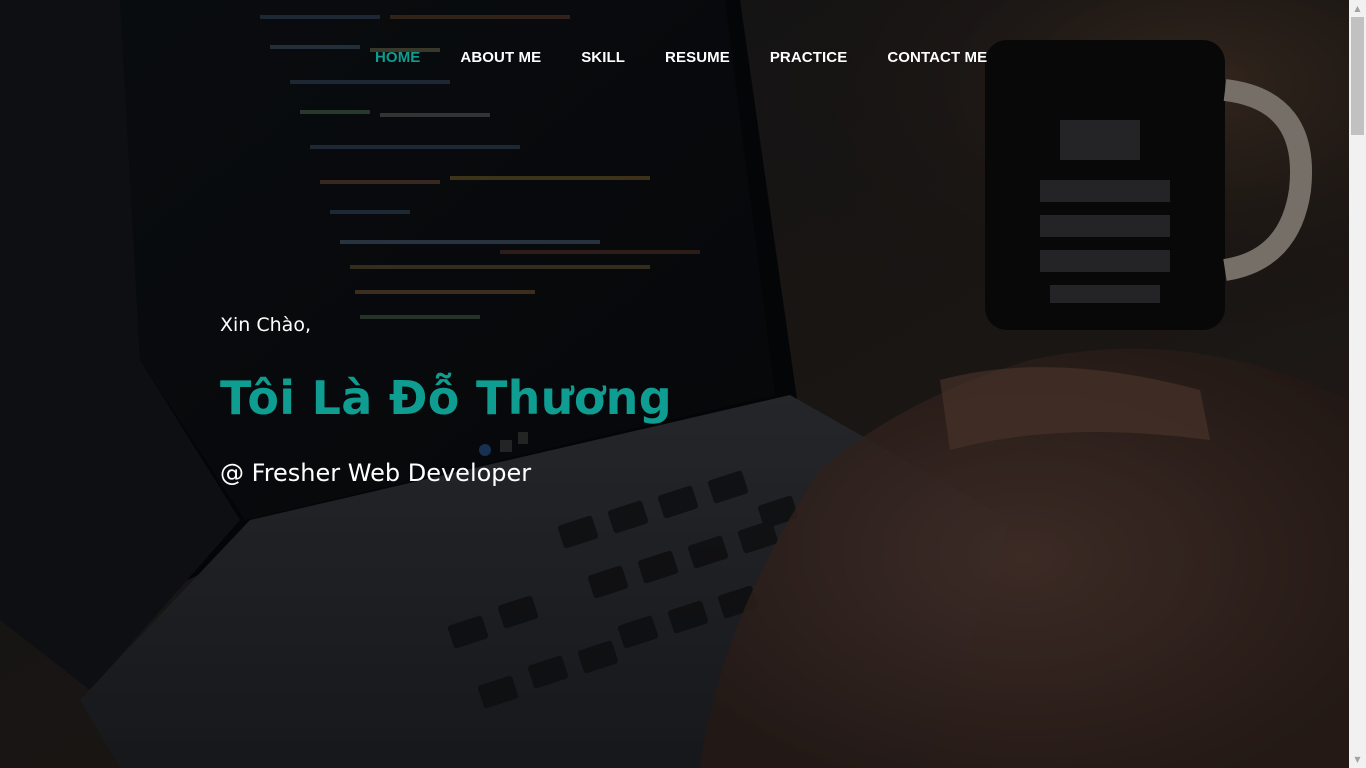  I want to click on hero-name: Tôi Là Đỗ Thương, so click(446, 398).